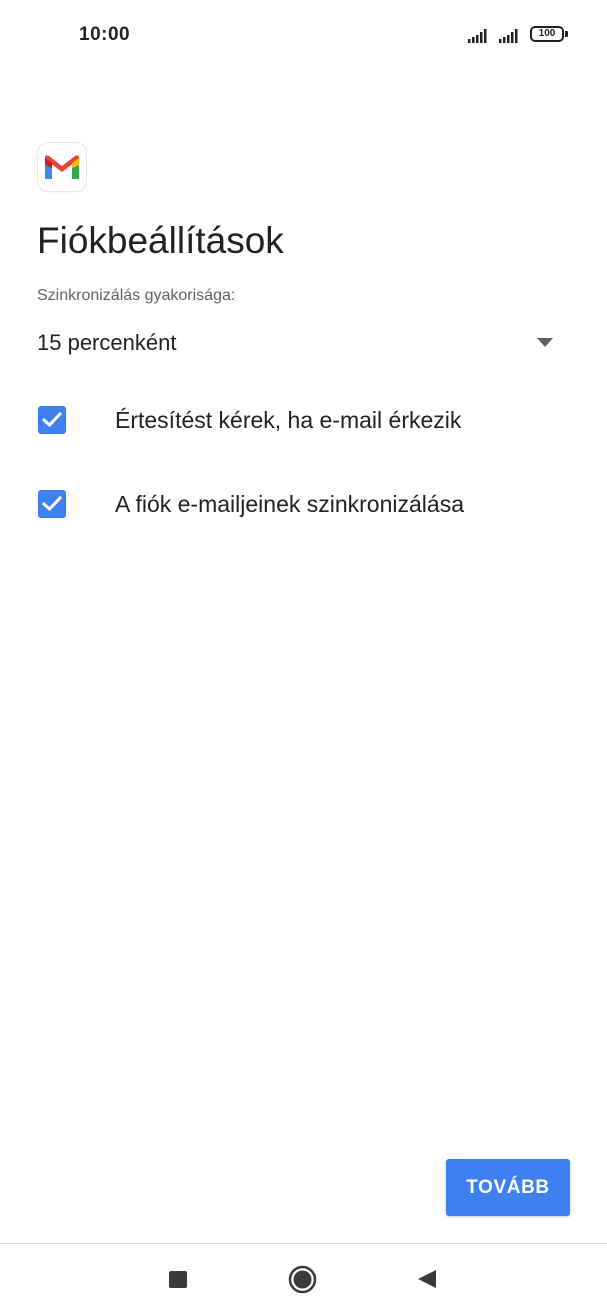  Describe the element at coordinates (136, 295) in the screenshot. I see `sync-frequency-label: Szinkronizálás gyakorisága:` at that location.